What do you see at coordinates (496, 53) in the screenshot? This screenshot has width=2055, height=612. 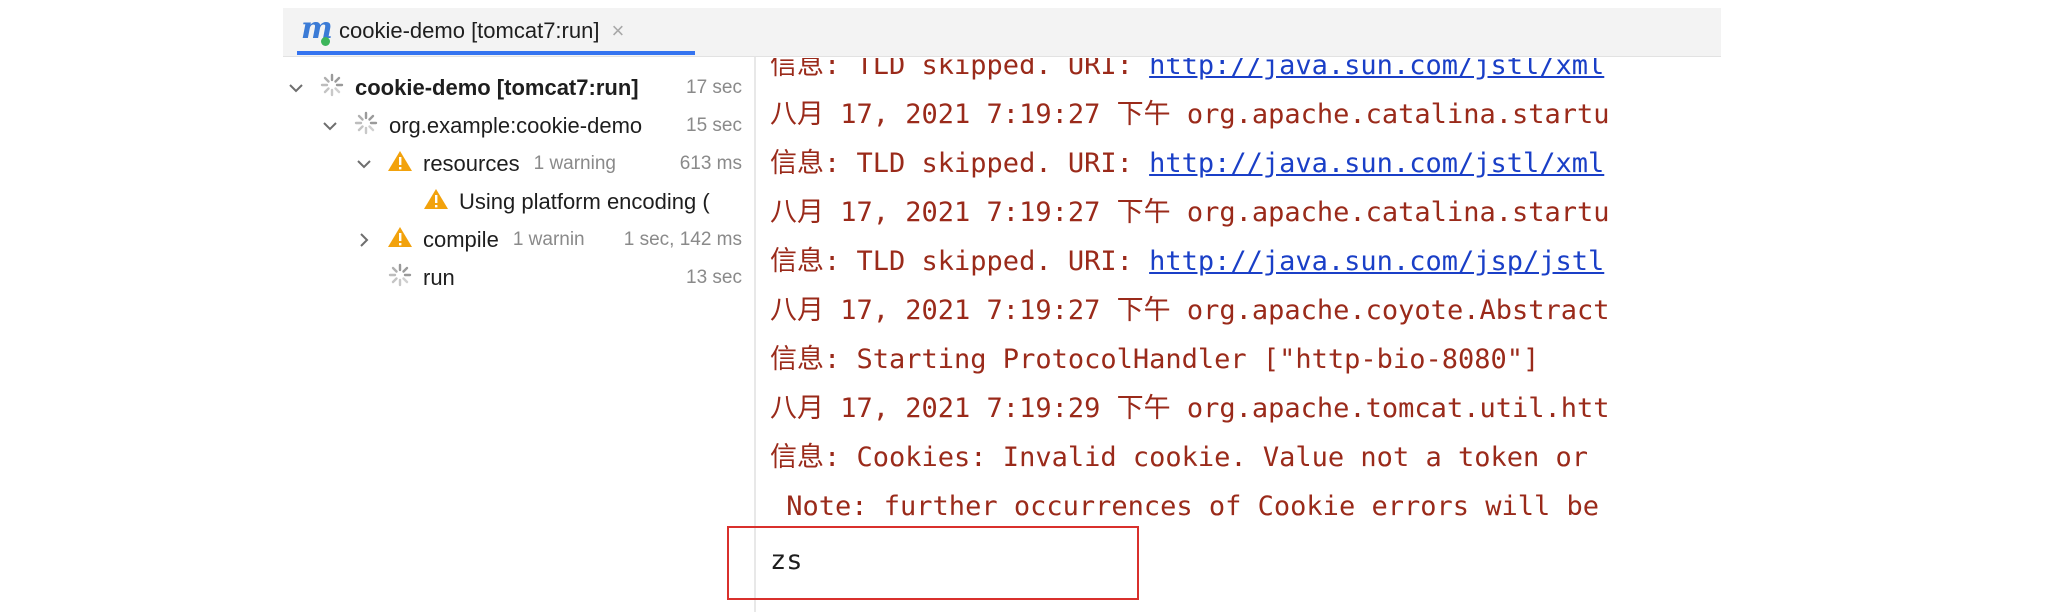 I see `active-tab-indicator` at bounding box center [496, 53].